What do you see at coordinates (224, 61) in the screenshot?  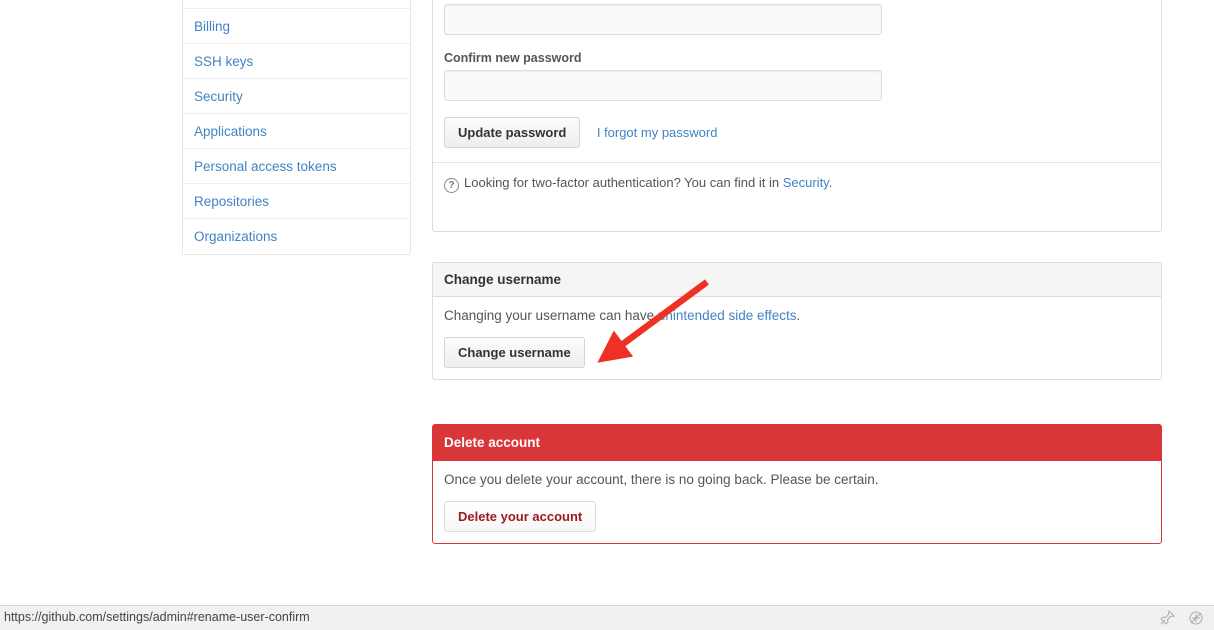 I see `sidebar-item-label: SSH keys` at bounding box center [224, 61].